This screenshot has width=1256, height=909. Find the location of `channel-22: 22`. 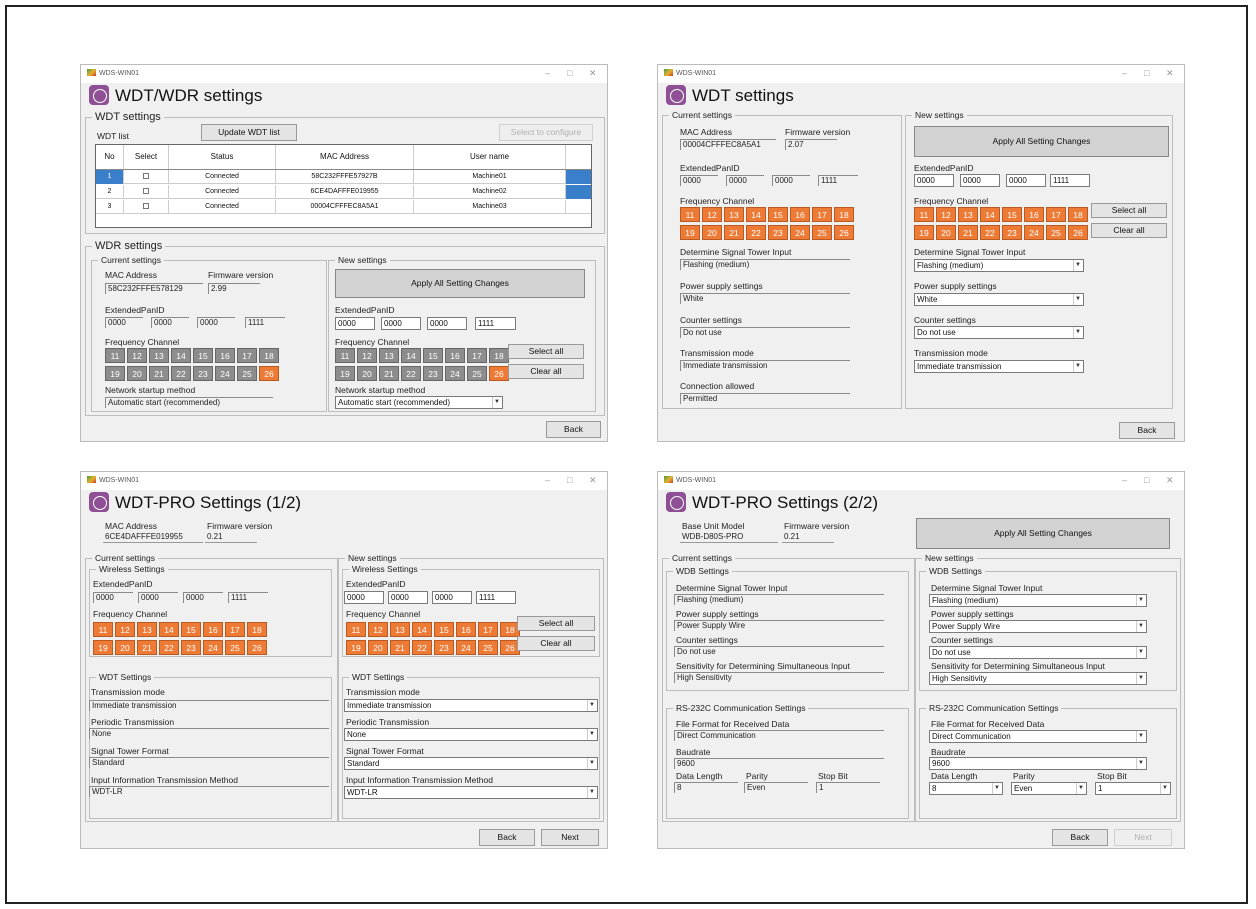

channel-22: 22 is located at coordinates (422, 647).